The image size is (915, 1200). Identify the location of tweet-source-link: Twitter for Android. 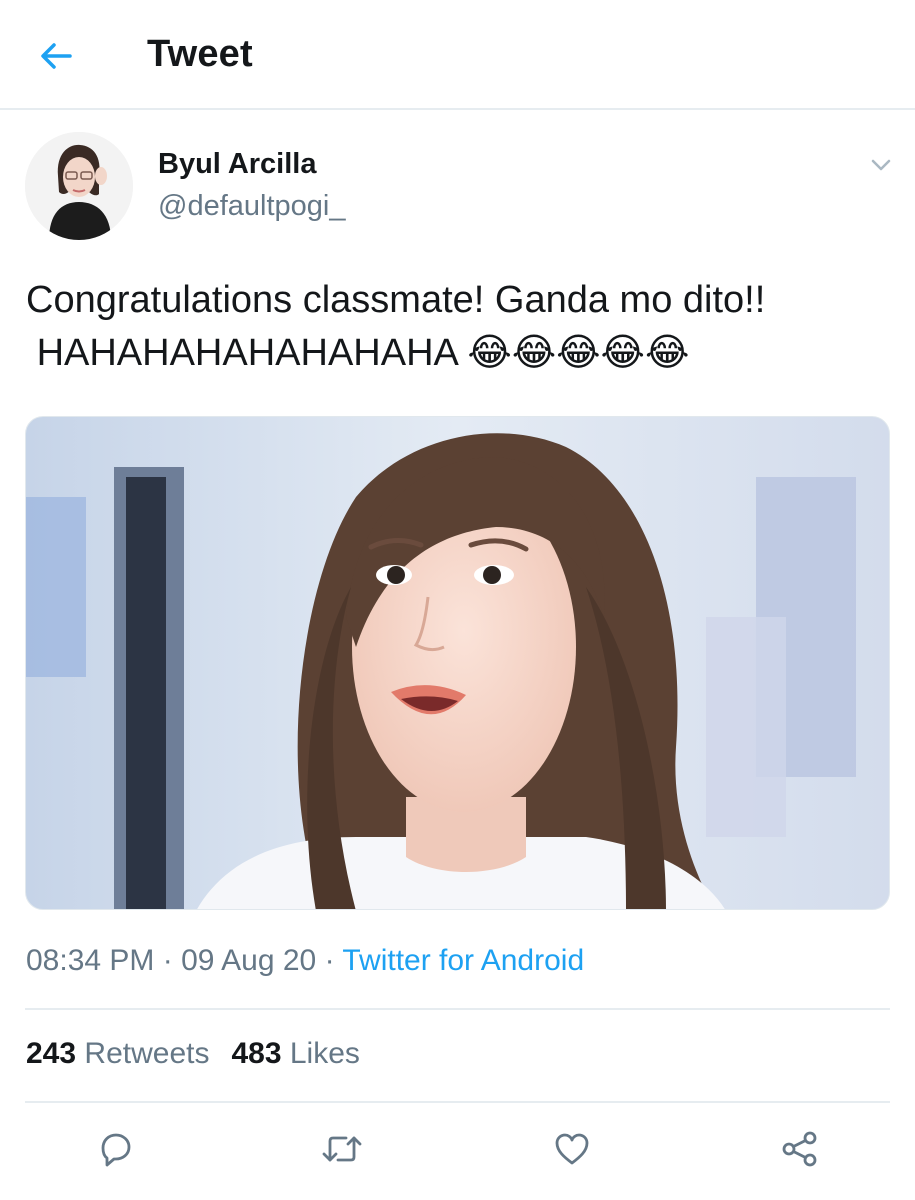
(463, 960).